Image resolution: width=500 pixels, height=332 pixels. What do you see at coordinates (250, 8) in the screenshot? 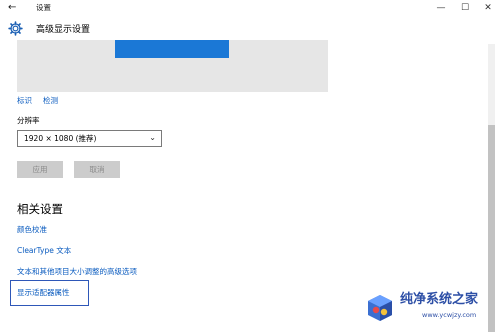
I see `title-bar: ← 设置 — ☐ ✕` at bounding box center [250, 8].